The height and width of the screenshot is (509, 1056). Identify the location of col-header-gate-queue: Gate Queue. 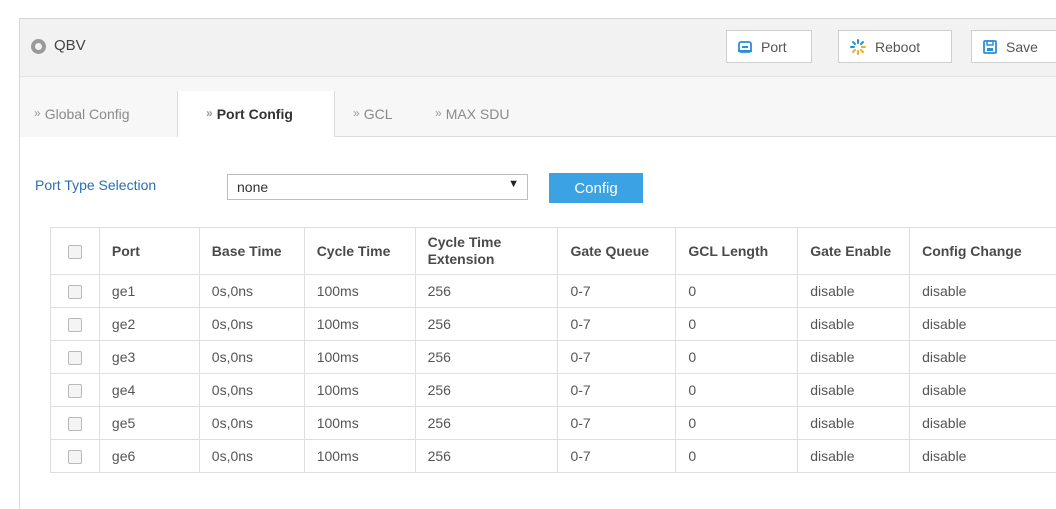
(617, 251).